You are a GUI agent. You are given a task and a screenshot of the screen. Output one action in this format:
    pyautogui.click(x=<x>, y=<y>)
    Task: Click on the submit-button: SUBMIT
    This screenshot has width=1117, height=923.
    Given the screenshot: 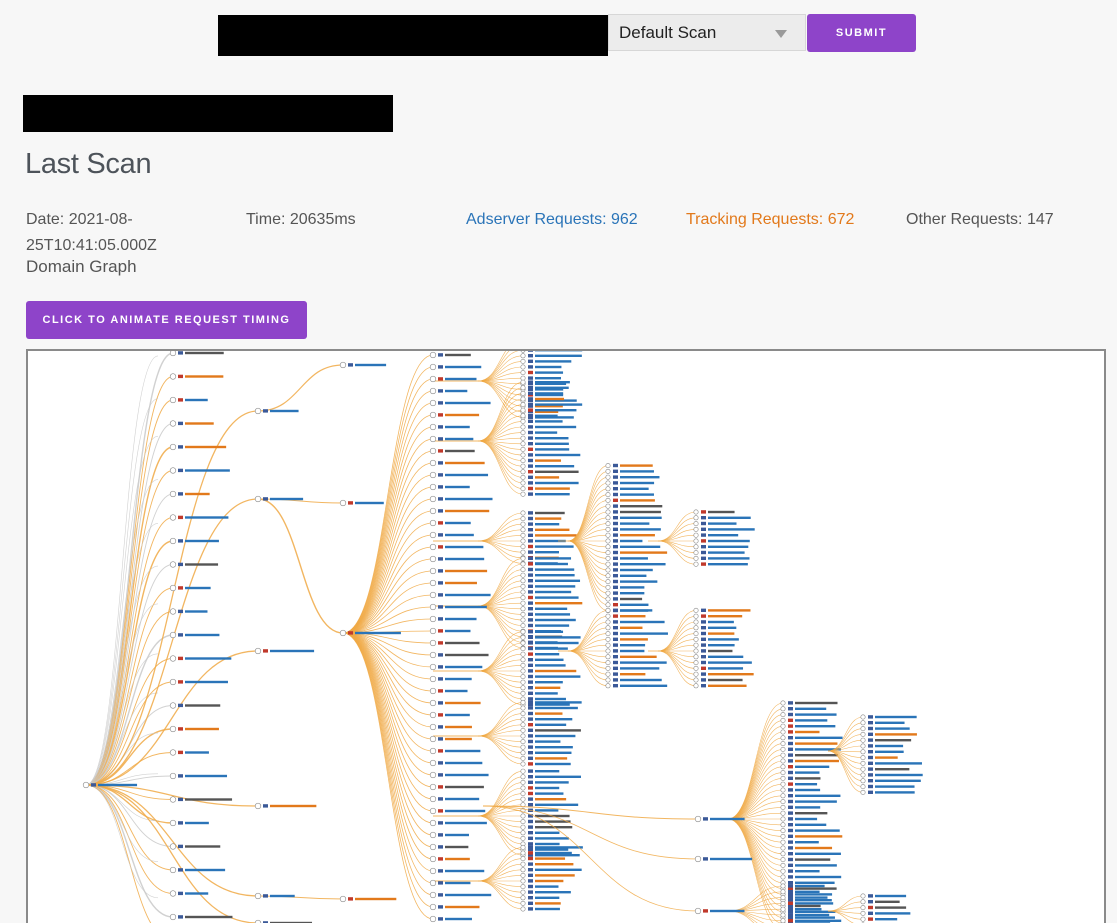 What is the action you would take?
    pyautogui.click(x=861, y=33)
    